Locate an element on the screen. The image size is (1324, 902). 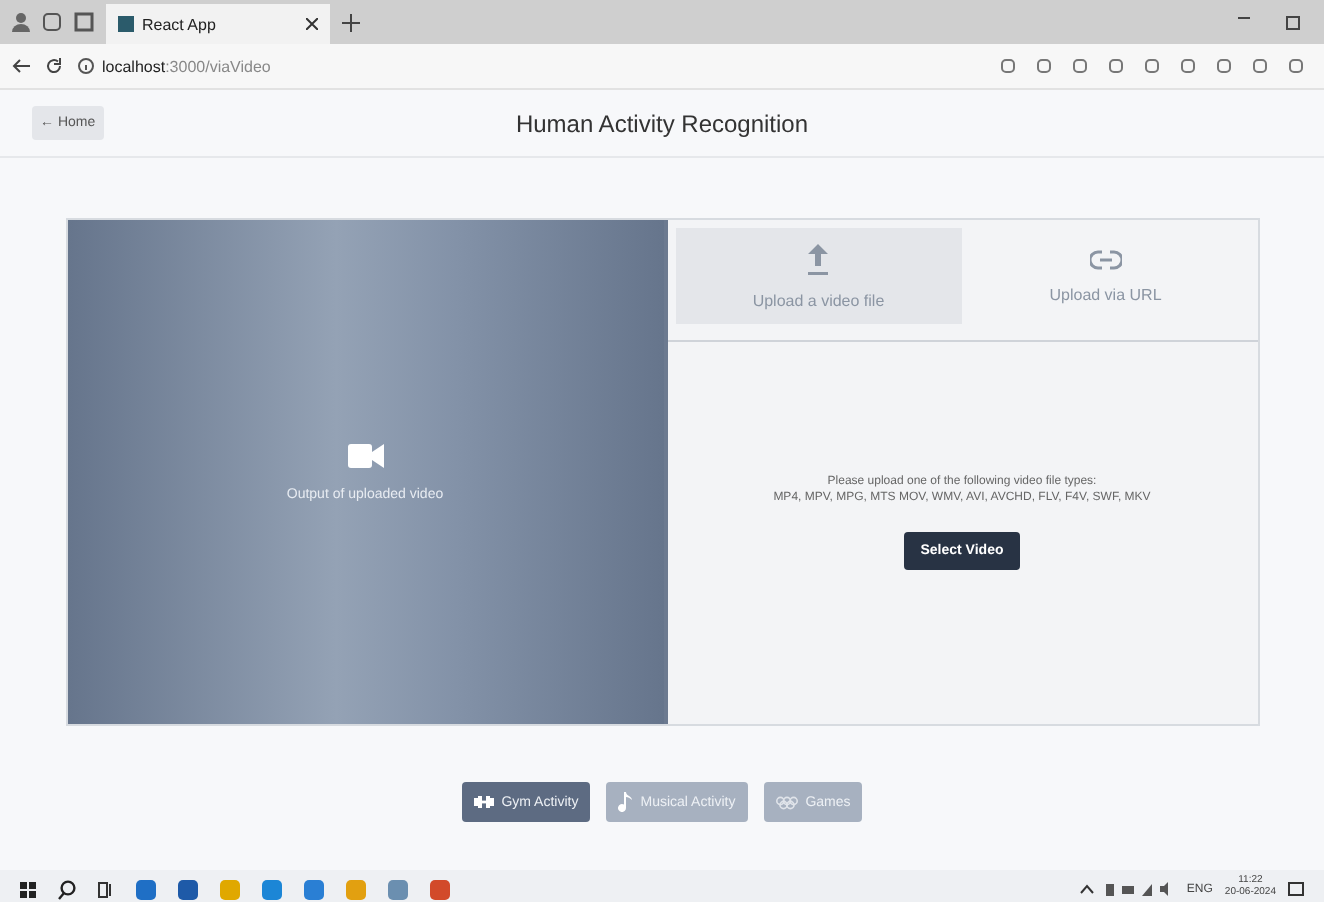
info-icon is located at coordinates (86, 66).